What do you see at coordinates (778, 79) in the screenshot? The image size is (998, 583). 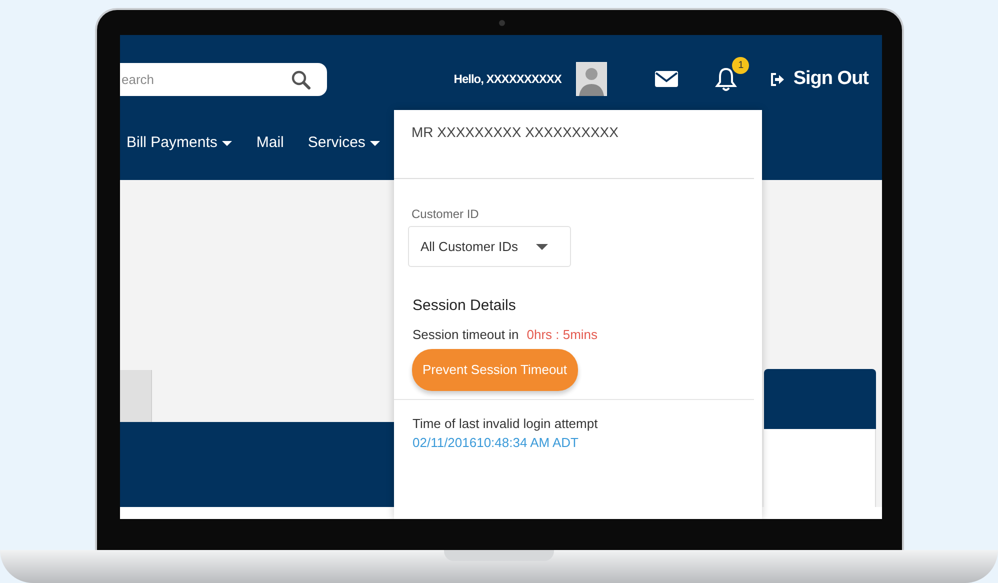 I see `sign-out-icon` at bounding box center [778, 79].